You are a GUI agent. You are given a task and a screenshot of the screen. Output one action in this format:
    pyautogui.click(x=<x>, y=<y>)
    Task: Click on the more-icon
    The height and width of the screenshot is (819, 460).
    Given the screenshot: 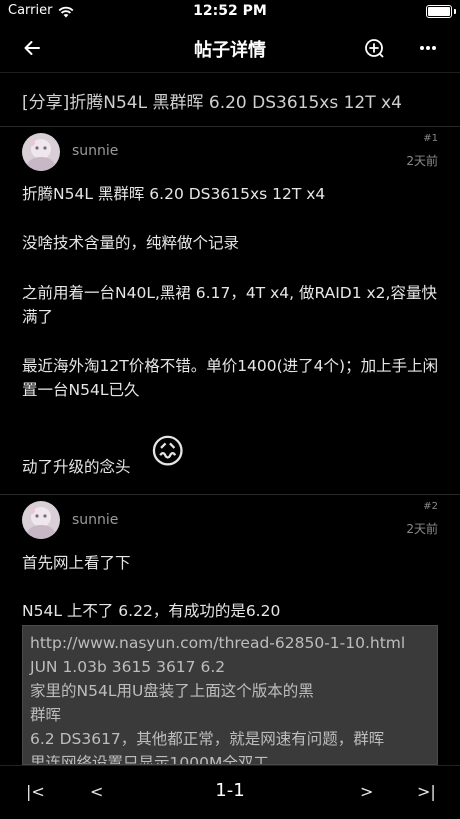 What is the action you would take?
    pyautogui.click(x=428, y=48)
    